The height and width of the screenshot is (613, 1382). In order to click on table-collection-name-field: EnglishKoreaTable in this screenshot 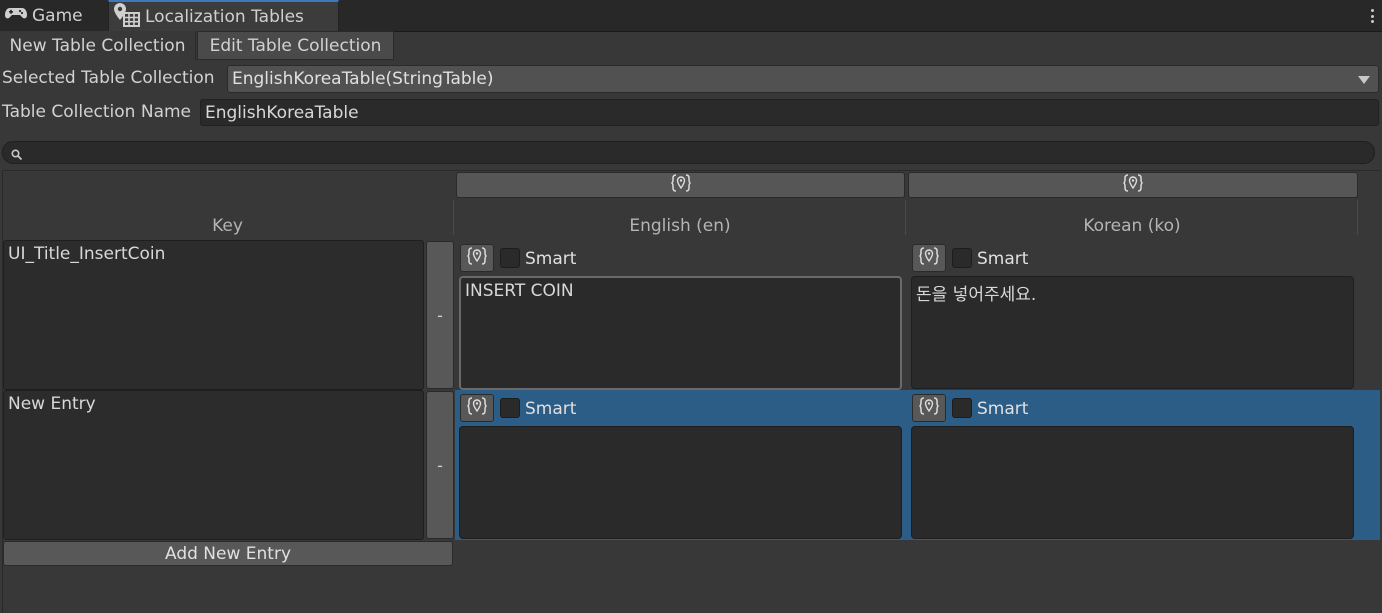, I will do `click(789, 112)`.